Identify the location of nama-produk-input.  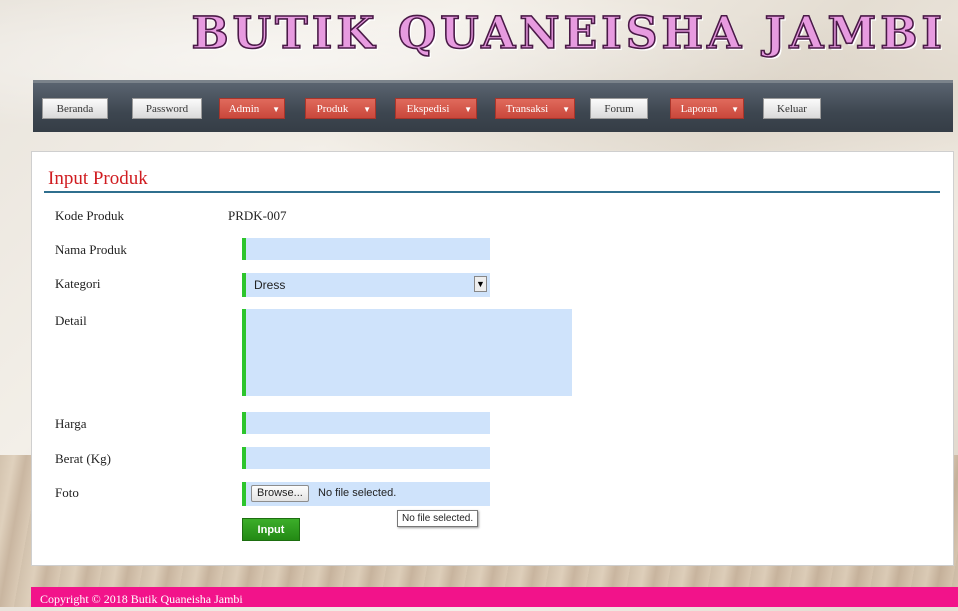
(366, 249).